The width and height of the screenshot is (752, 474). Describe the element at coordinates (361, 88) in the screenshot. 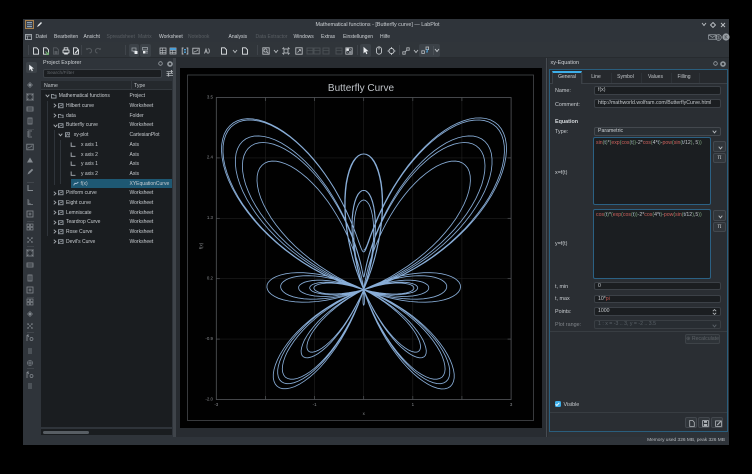

I see `svg-text: Butterfly Curve` at that location.